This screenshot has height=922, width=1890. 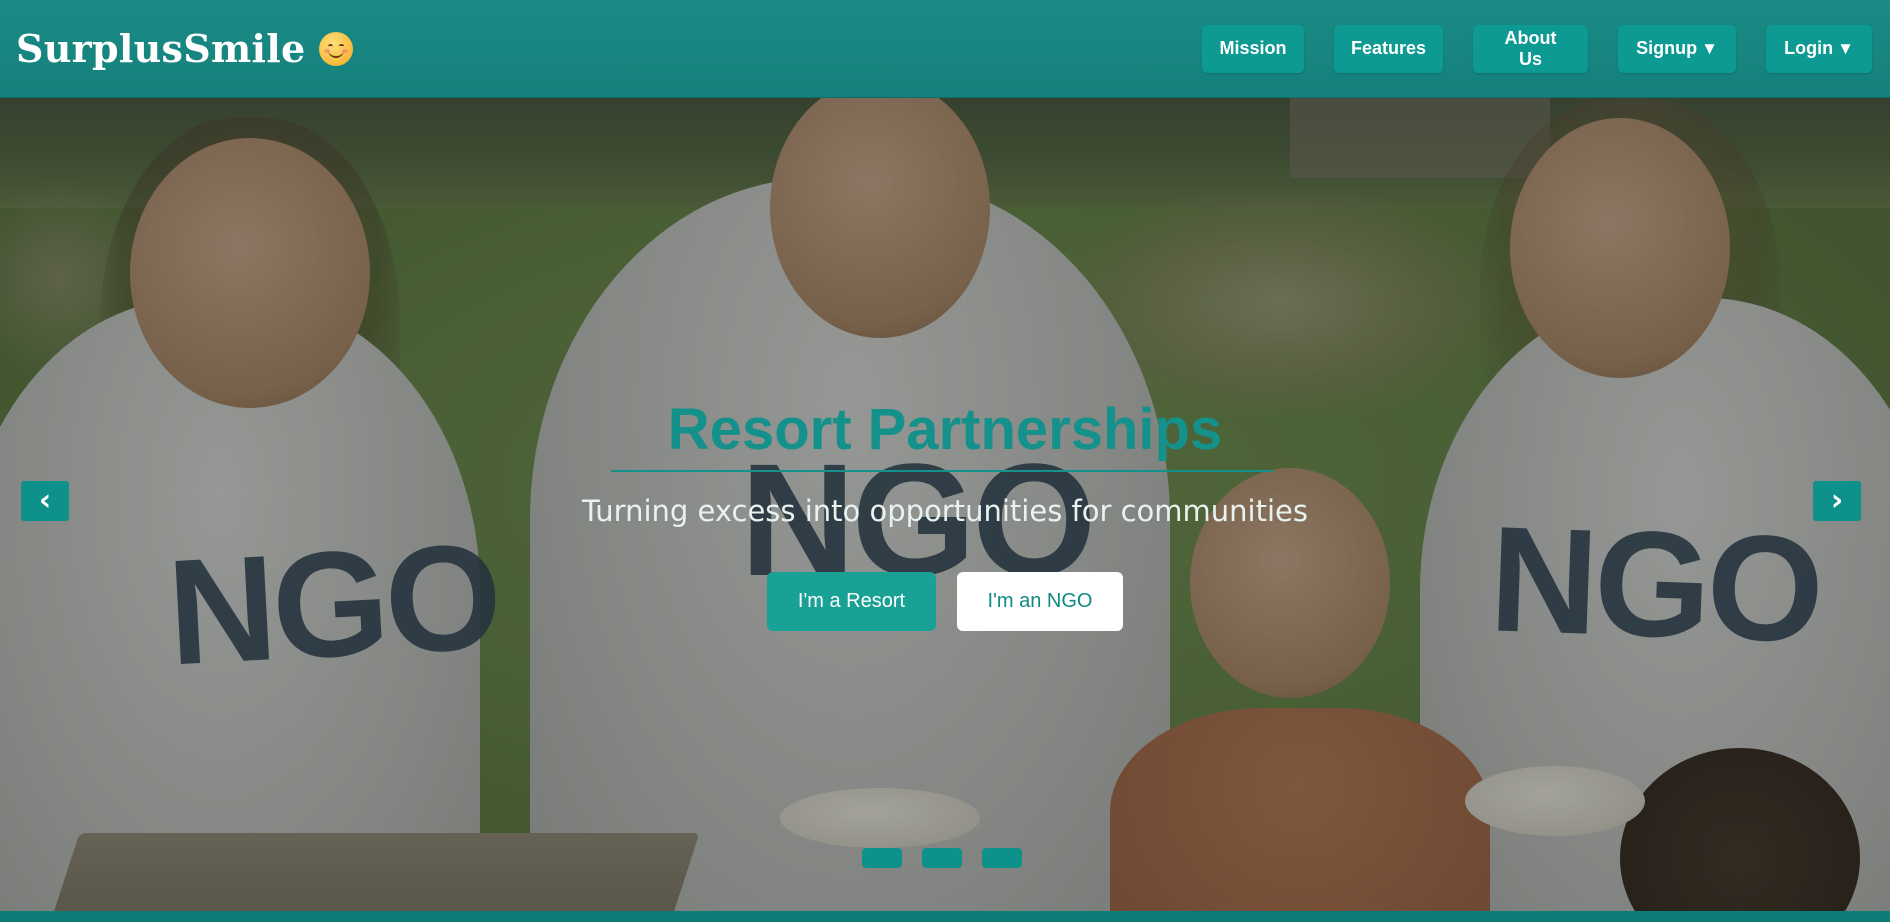 What do you see at coordinates (1667, 48) in the screenshot?
I see `nav-signup-label: Signup` at bounding box center [1667, 48].